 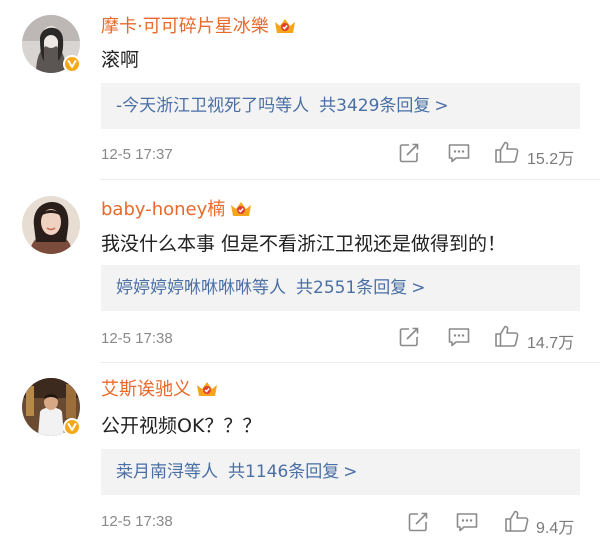 I want to click on reply-preview: 婷婷婷婷咻咻咻咻等人 共2551条回复 >, so click(x=340, y=288).